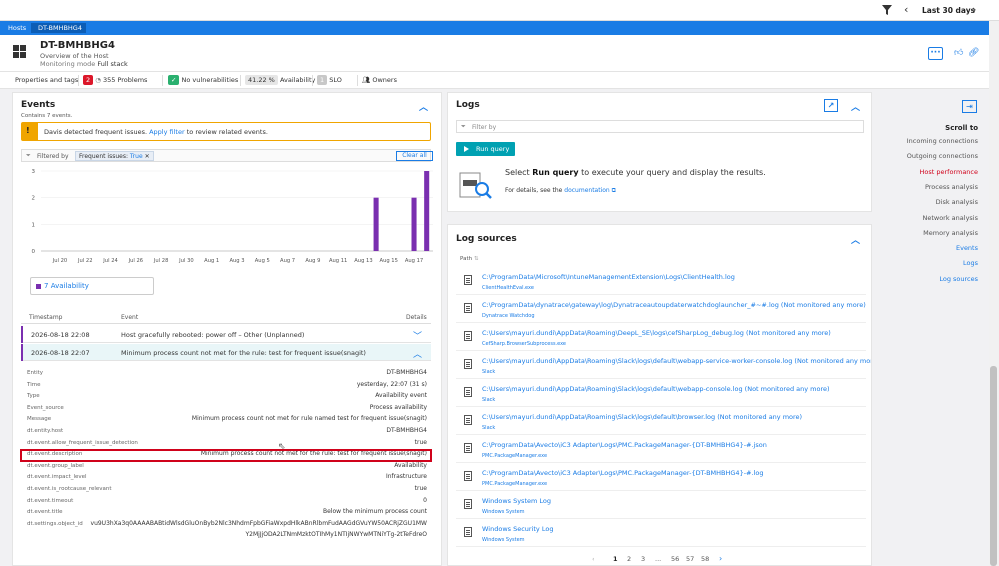  I want to click on clear-all-button: Clear all, so click(414, 156).